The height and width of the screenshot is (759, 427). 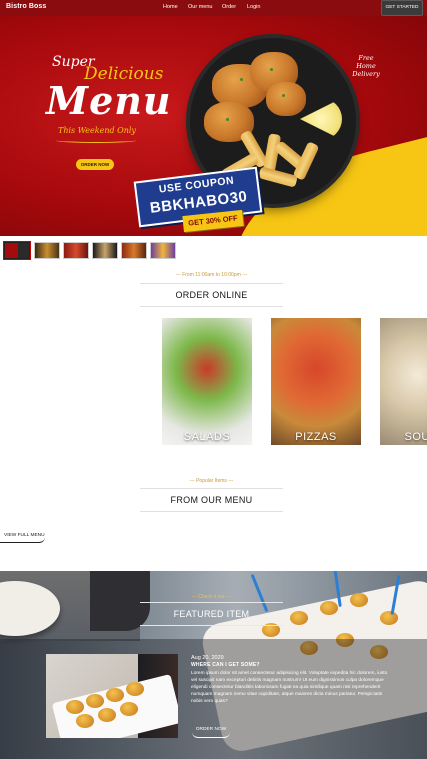 What do you see at coordinates (109, 100) in the screenshot?
I see `hero-title-menu: Menu` at bounding box center [109, 100].